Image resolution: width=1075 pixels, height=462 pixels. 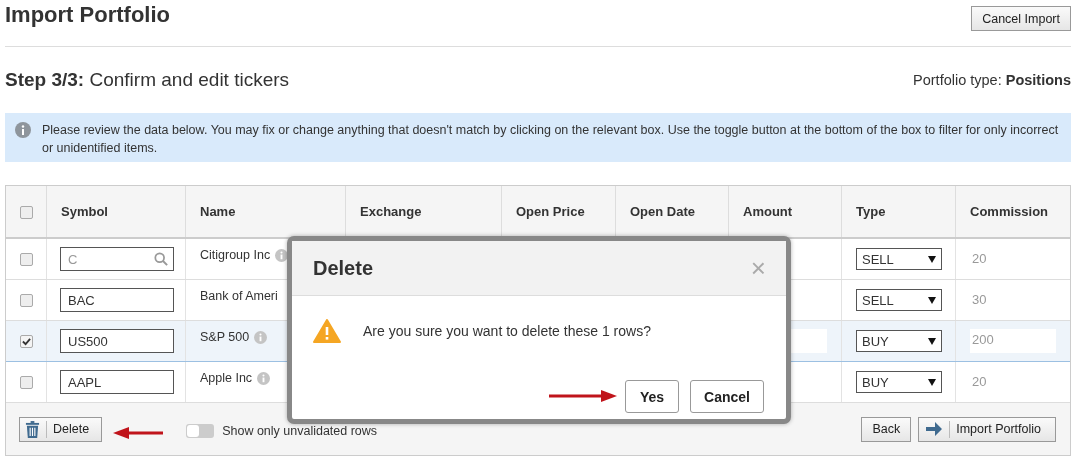 I want to click on column-header: Symbol, so click(x=84, y=211).